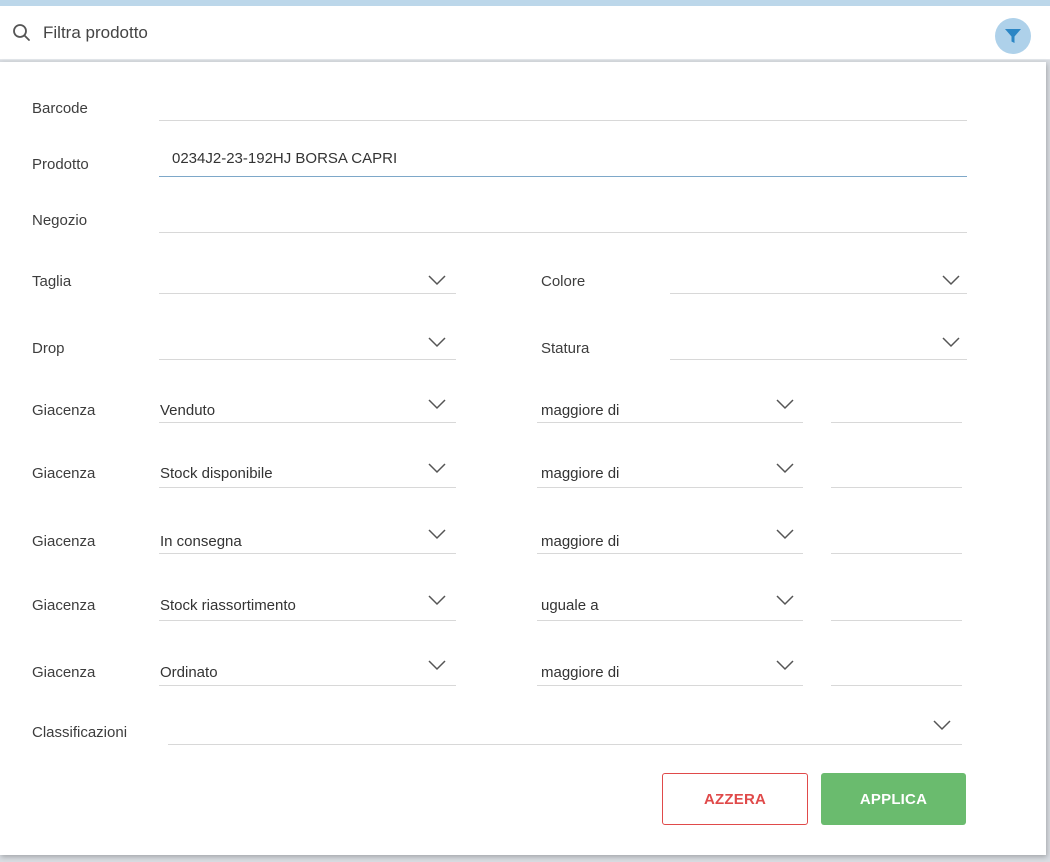 The image size is (1050, 862). I want to click on search-bar: Filtra prodotto, so click(525, 30).